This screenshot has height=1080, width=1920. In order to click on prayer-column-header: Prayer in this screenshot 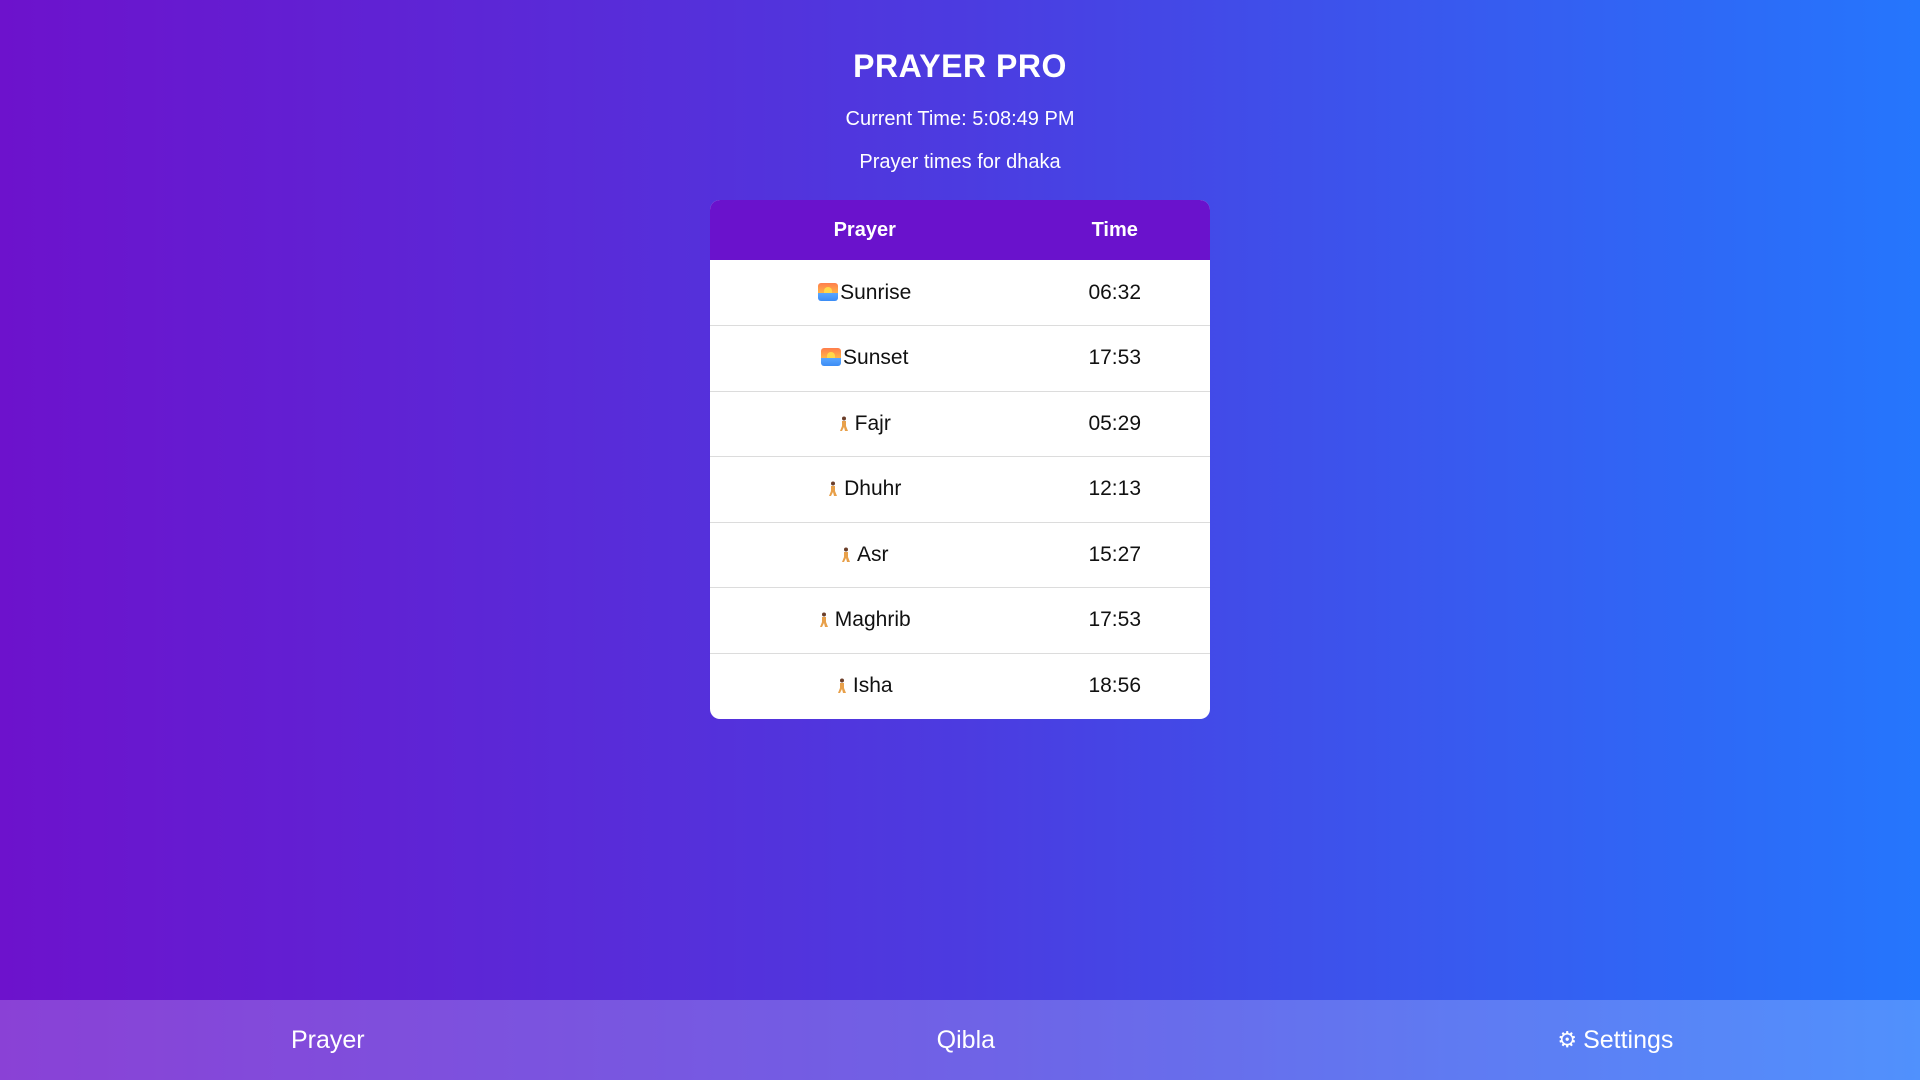, I will do `click(864, 229)`.